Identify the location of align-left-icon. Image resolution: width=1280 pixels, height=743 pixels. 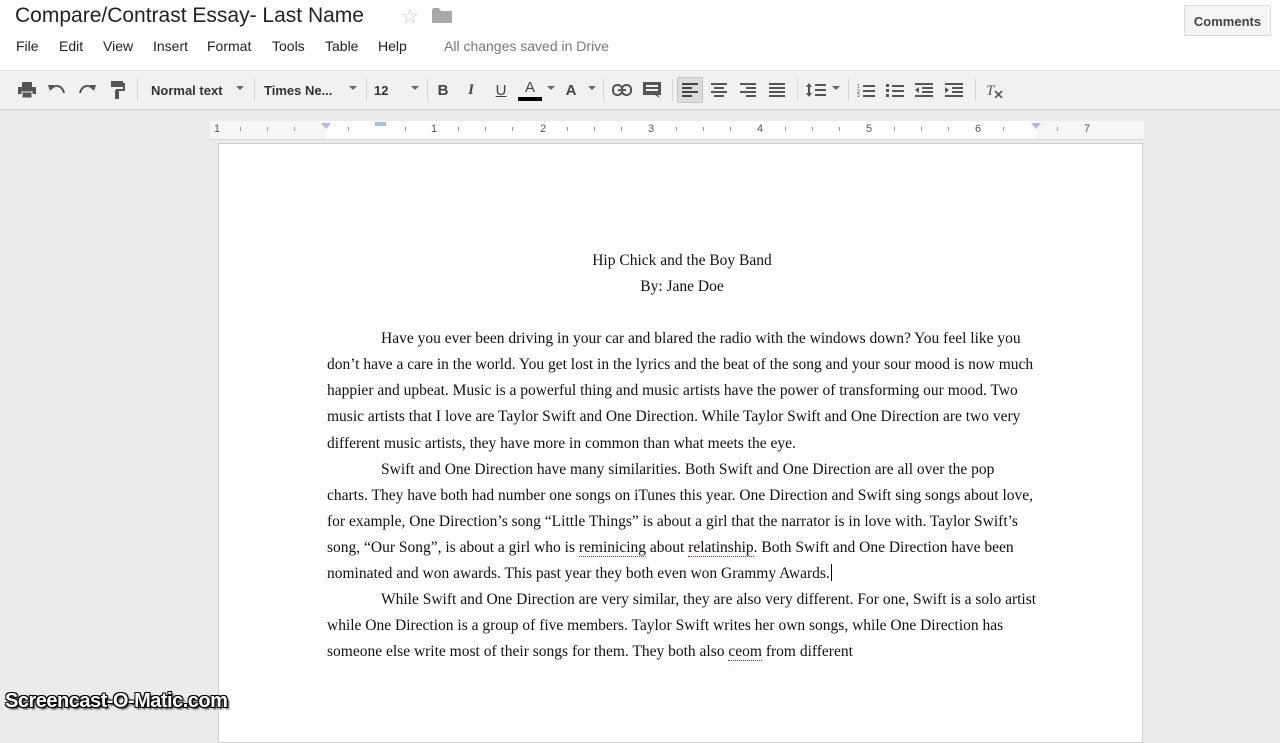
(690, 90).